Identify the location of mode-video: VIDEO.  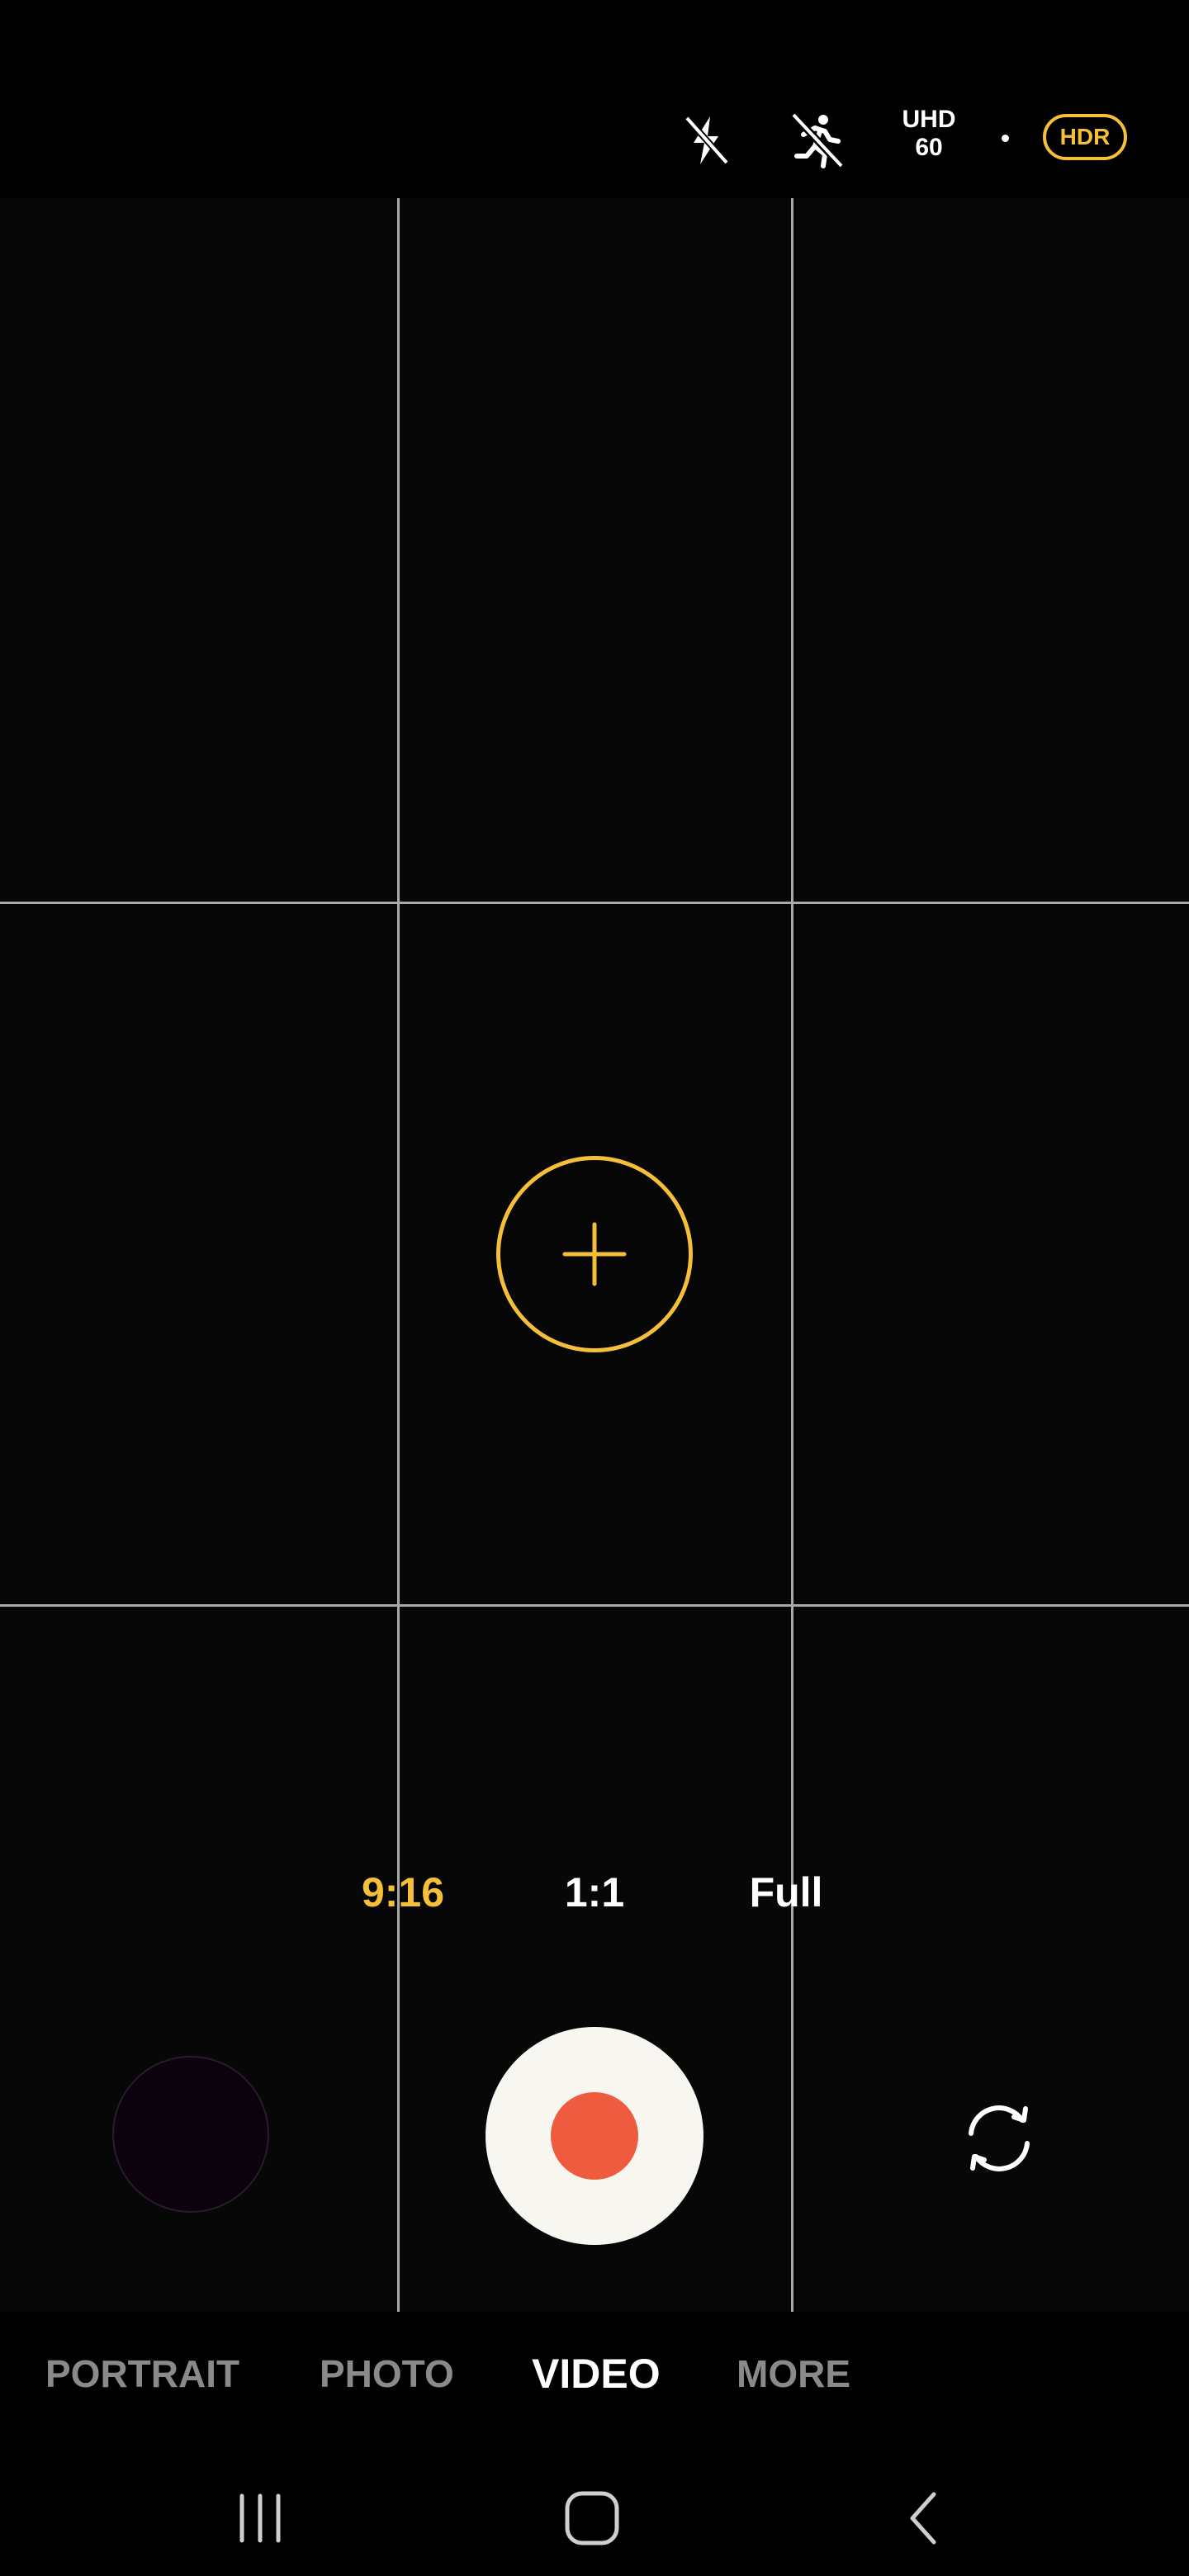
(596, 2374).